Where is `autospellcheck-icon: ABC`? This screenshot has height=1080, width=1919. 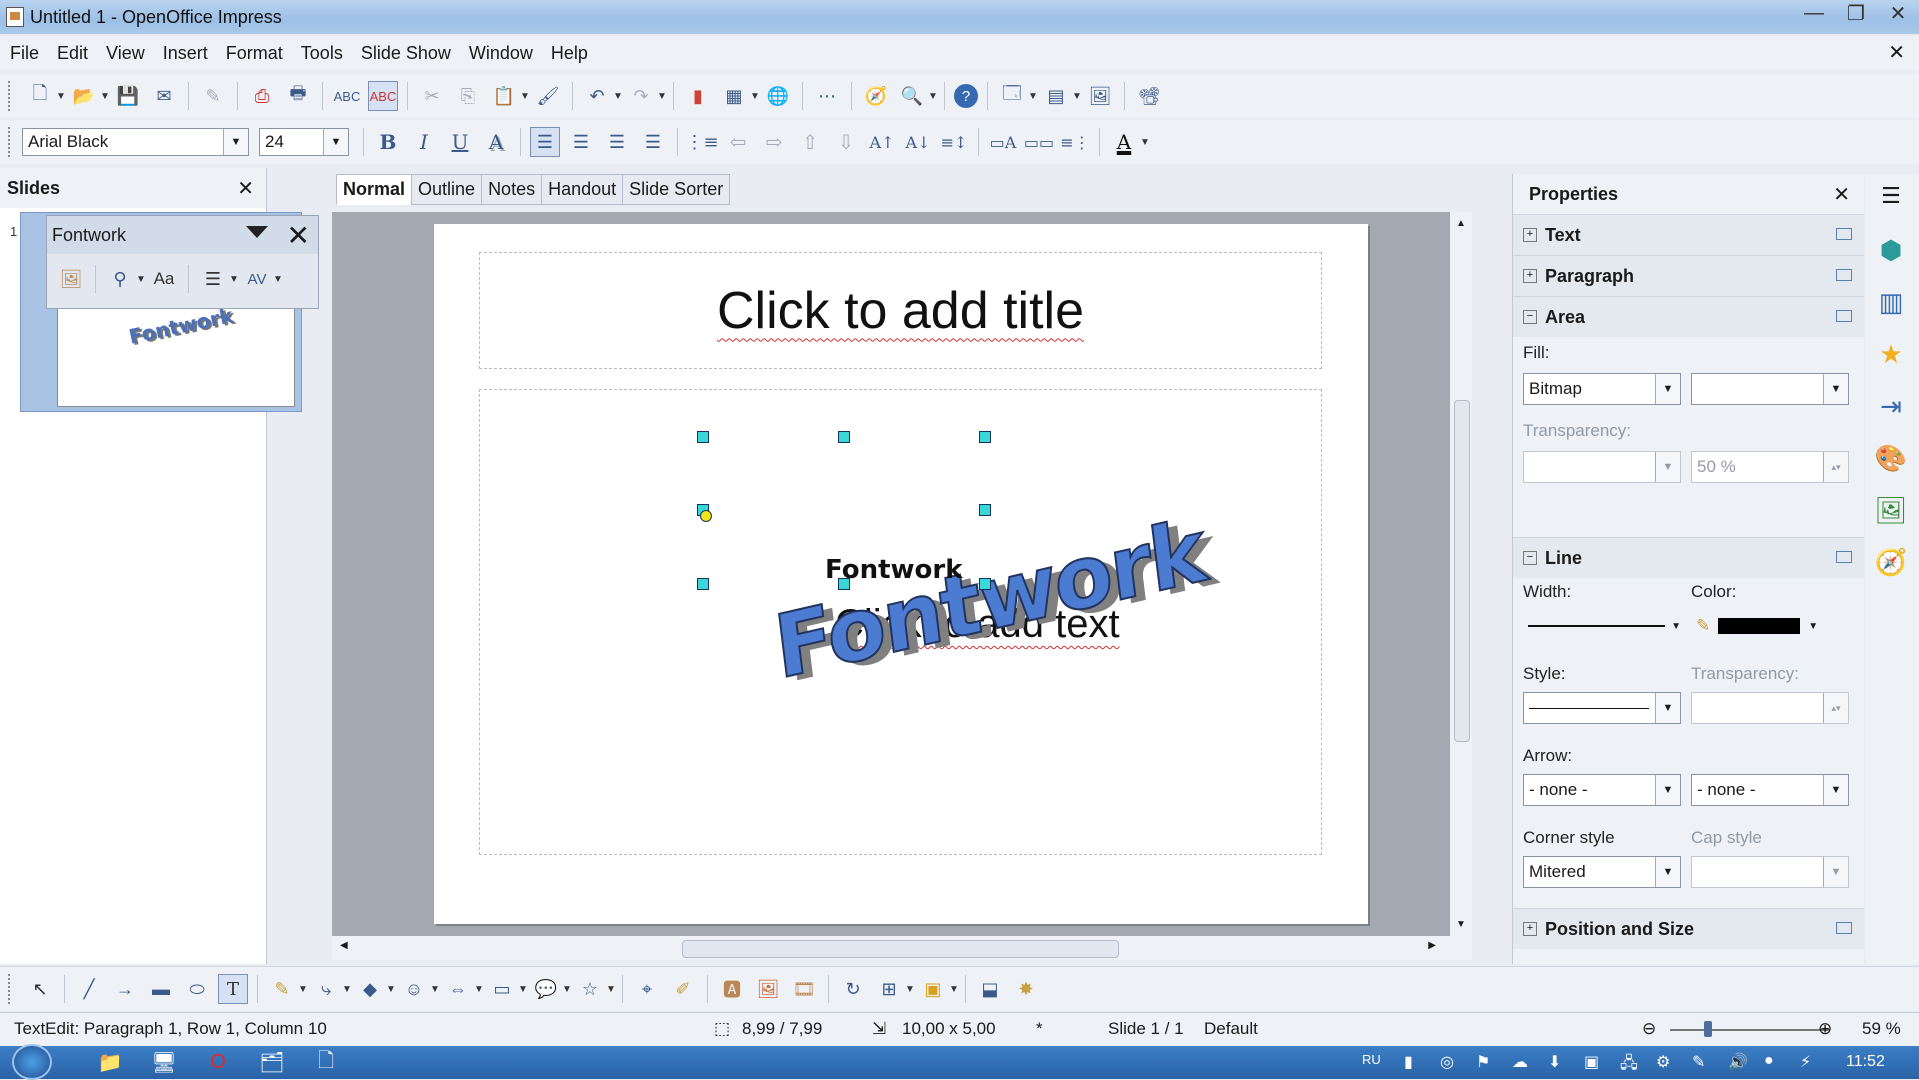 autospellcheck-icon: ABC is located at coordinates (383, 96).